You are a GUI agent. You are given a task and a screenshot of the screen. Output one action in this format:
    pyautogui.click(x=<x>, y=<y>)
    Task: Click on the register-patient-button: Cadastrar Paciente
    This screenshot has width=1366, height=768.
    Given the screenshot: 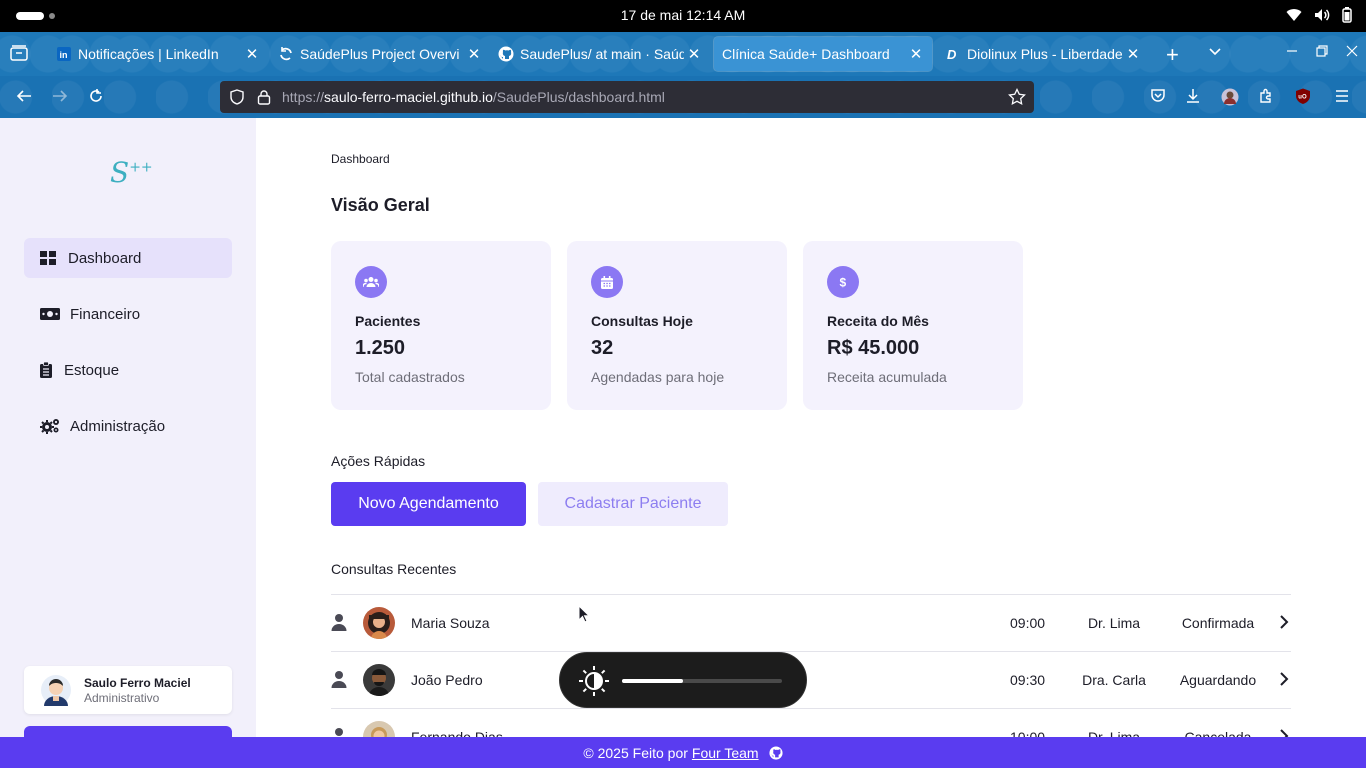 What is the action you would take?
    pyautogui.click(x=633, y=504)
    